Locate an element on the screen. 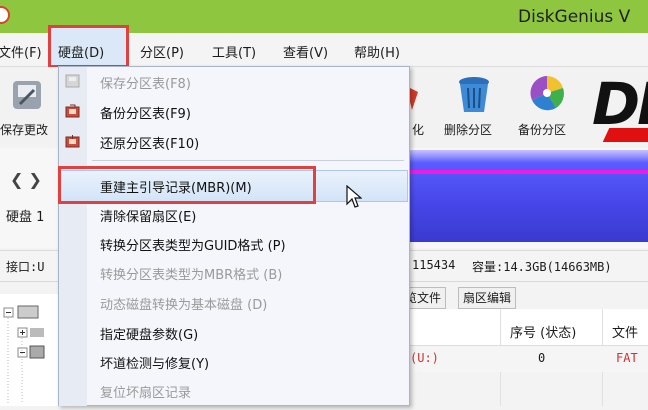 This screenshot has height=410, width=648. menu-item-reset-bad-sector-record: 复位坏扇区记录 is located at coordinates (146, 393).